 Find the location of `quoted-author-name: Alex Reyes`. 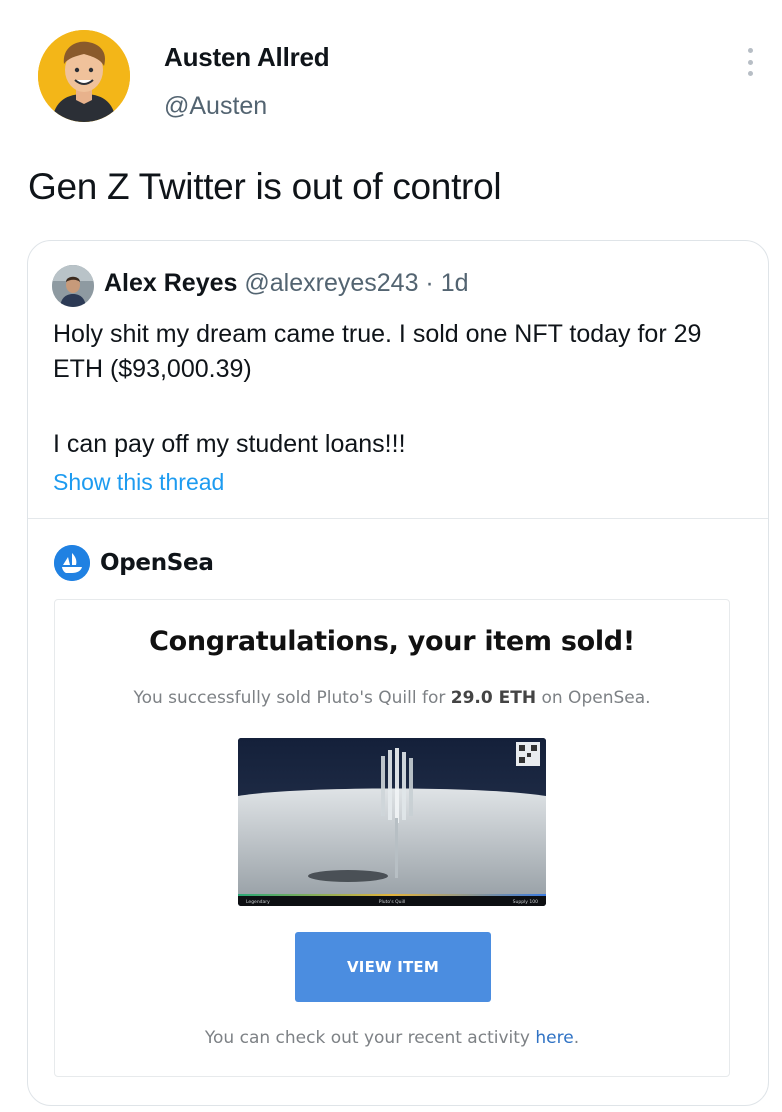

quoted-author-name: Alex Reyes is located at coordinates (170, 283).